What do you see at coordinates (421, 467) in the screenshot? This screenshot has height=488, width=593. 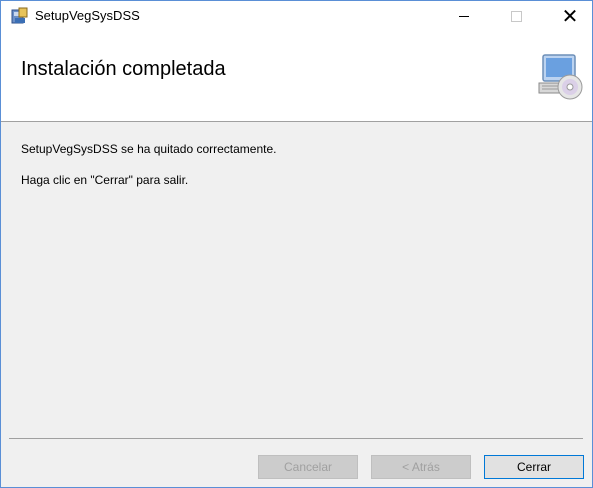 I see `back-button: < Atrás` at bounding box center [421, 467].